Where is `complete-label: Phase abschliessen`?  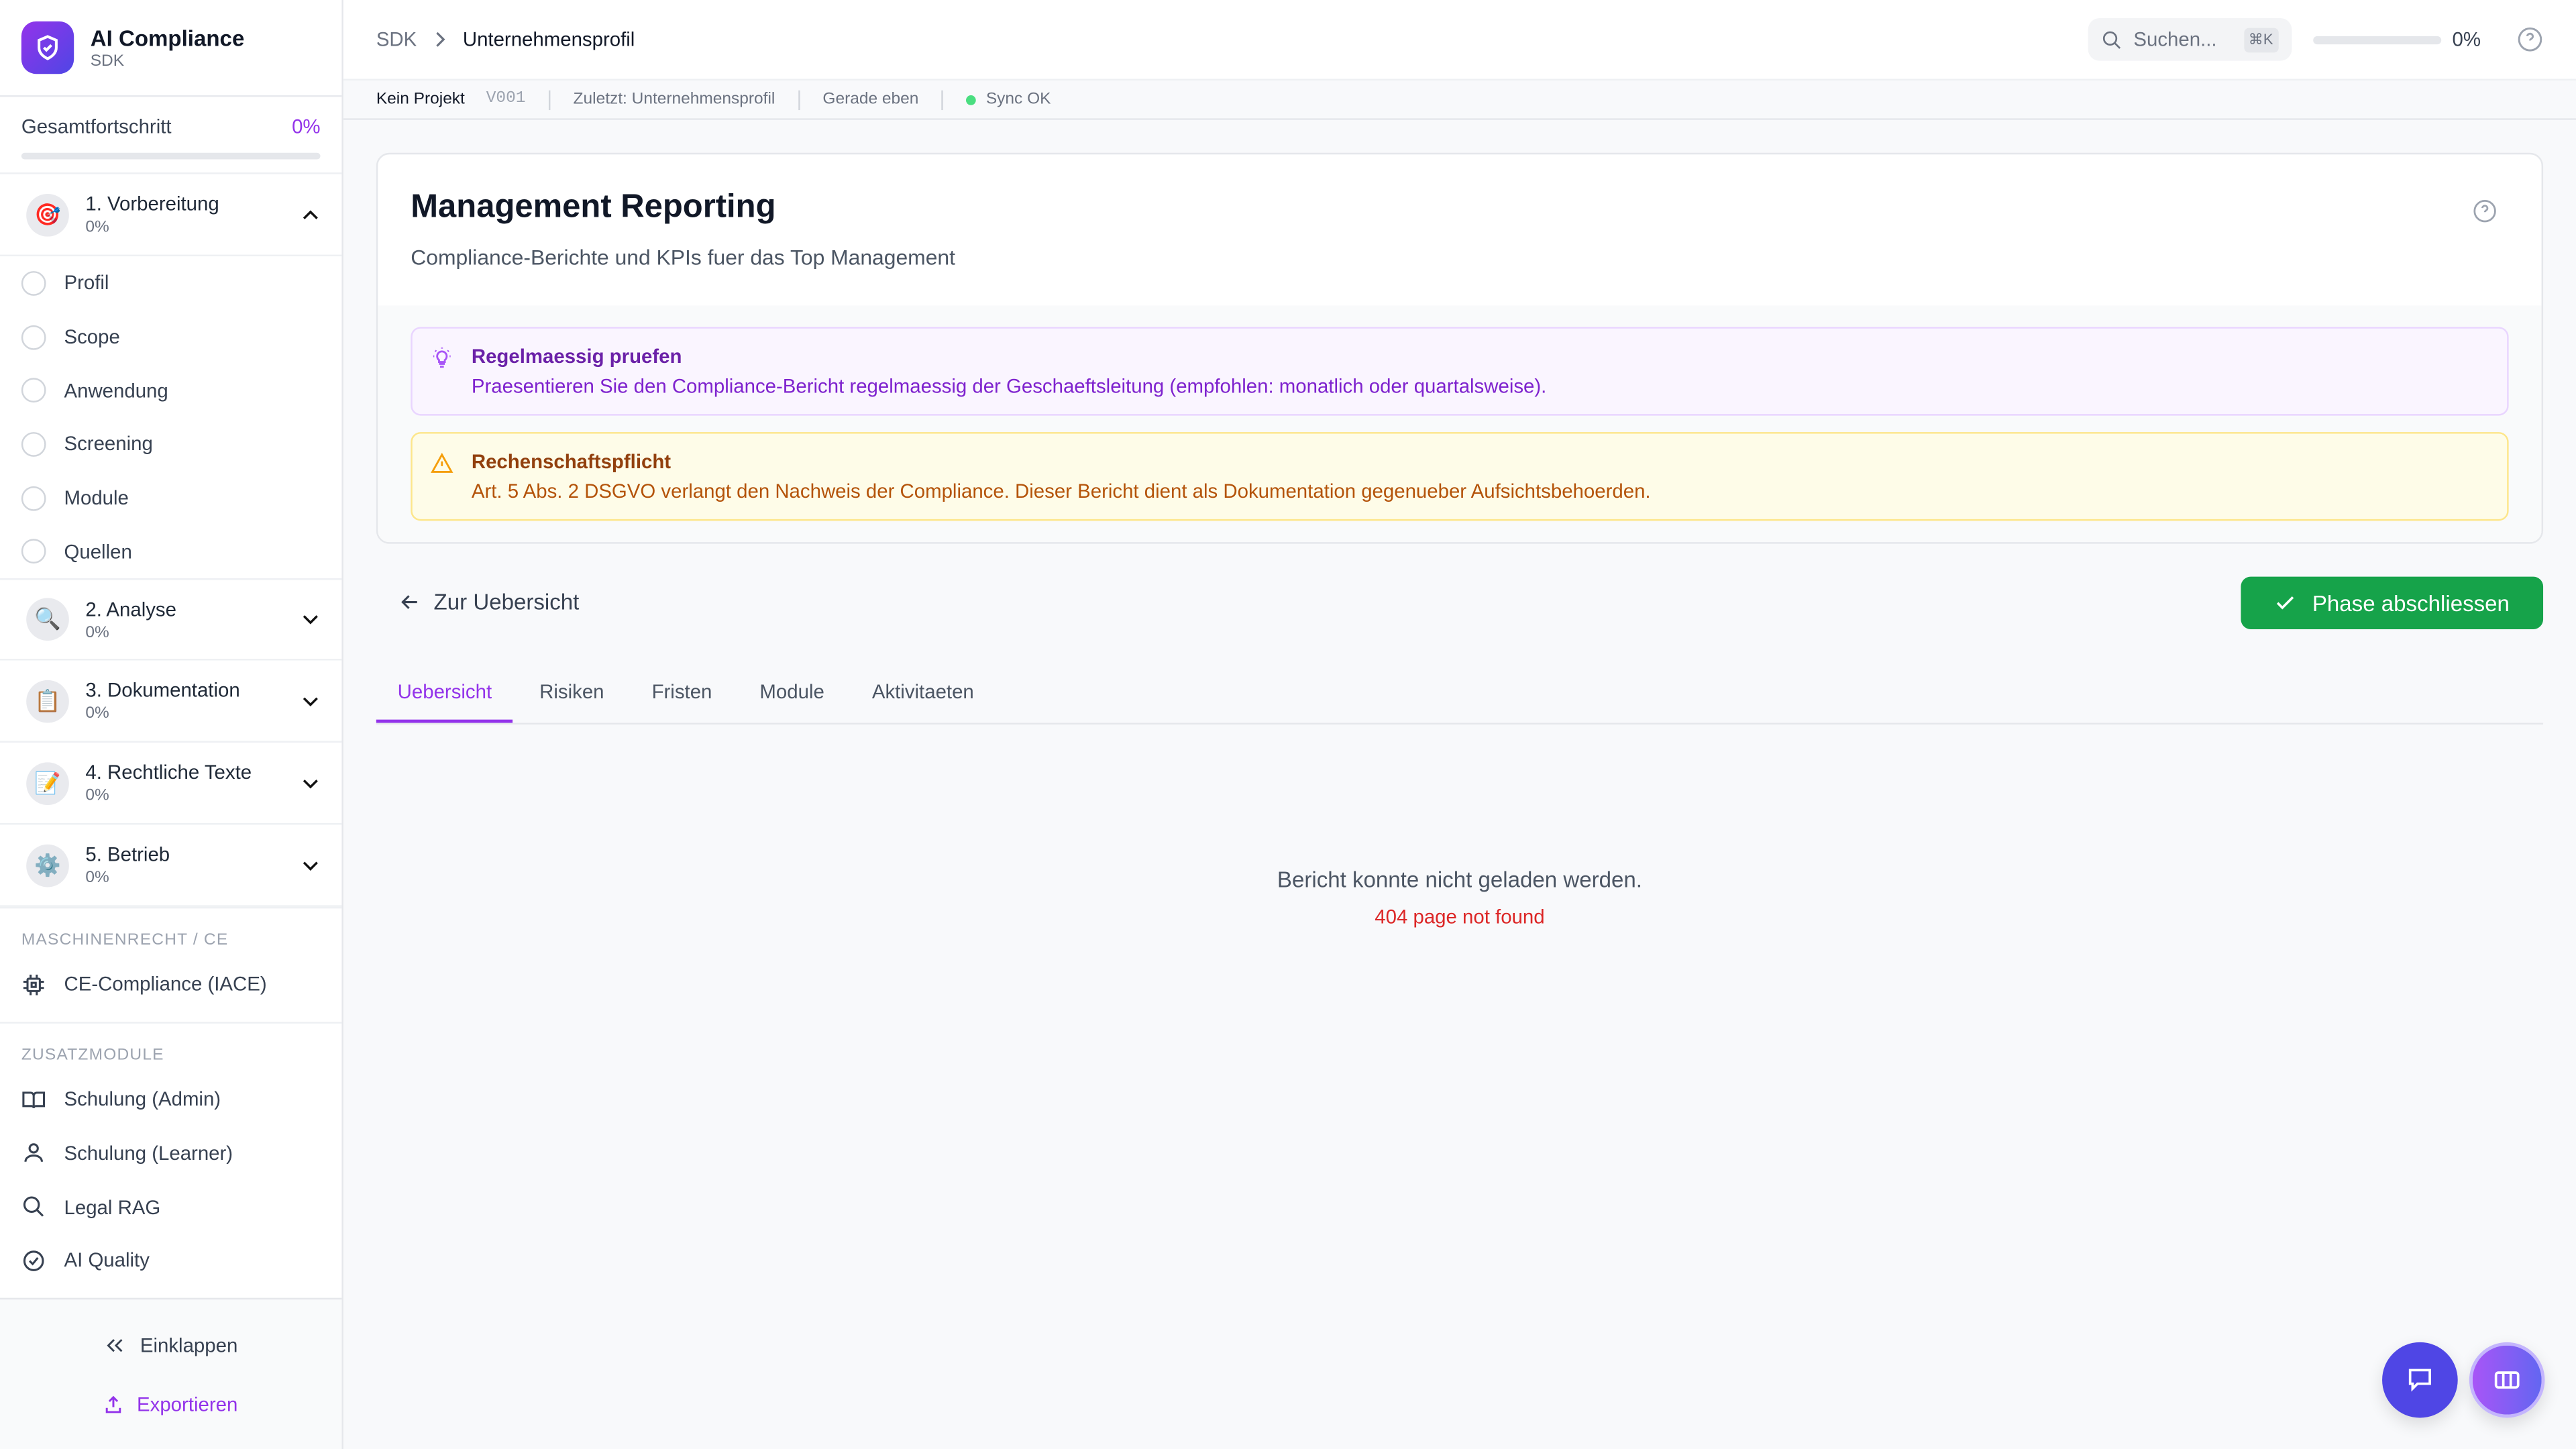 complete-label: Phase abschliessen is located at coordinates (2411, 603).